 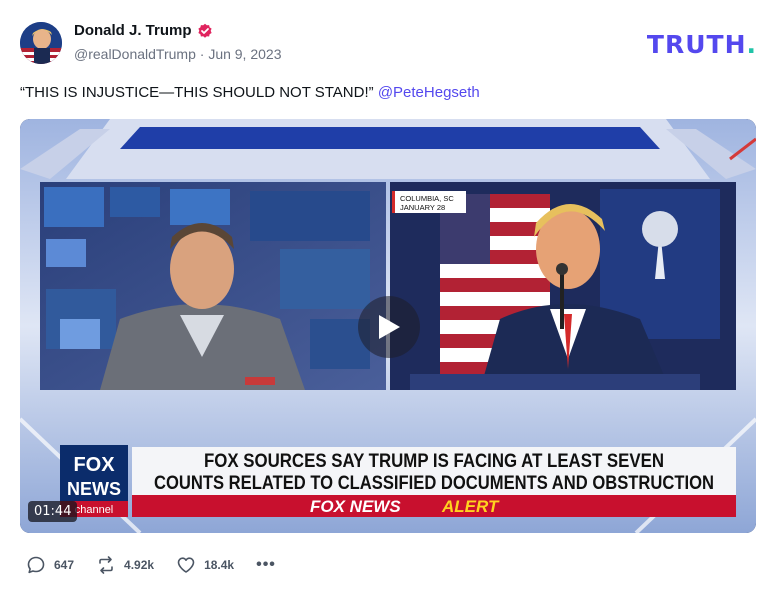 I want to click on channel-logo-line2: NEWS, so click(x=94, y=489).